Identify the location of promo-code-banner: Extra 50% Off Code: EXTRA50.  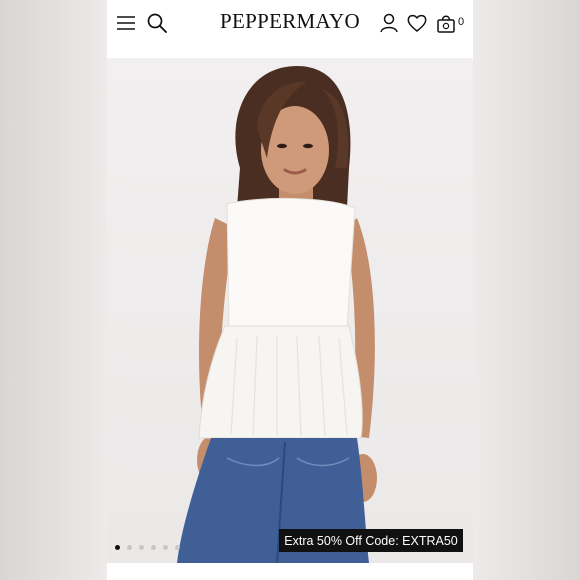
(371, 540).